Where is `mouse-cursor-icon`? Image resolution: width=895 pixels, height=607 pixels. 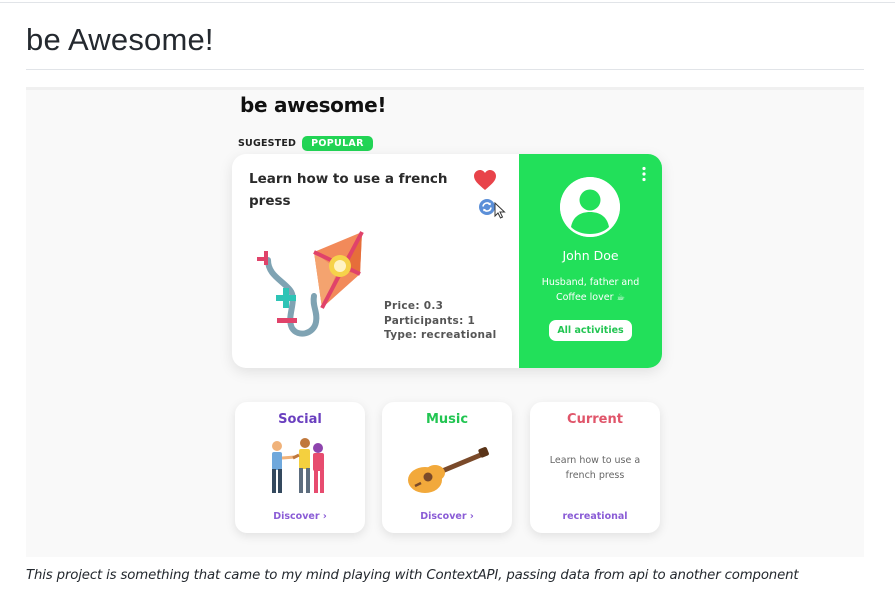
mouse-cursor-icon is located at coordinates (500, 210).